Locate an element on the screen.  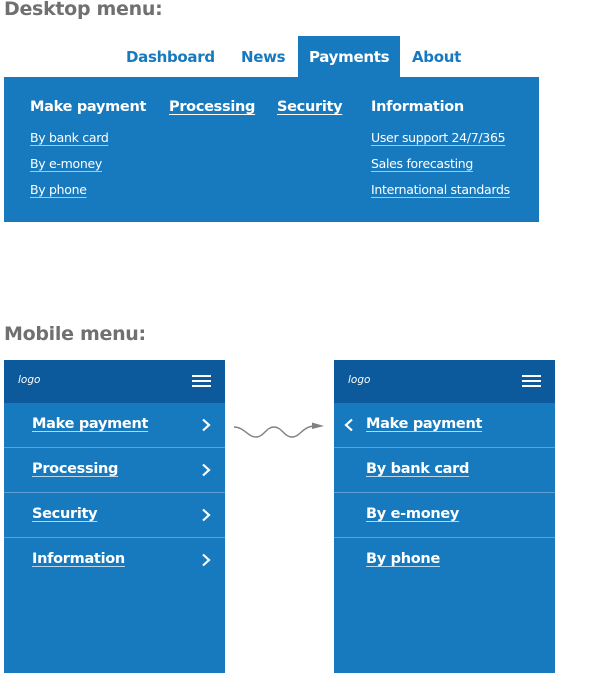
mobile-item-label: Processing is located at coordinates (75, 469).